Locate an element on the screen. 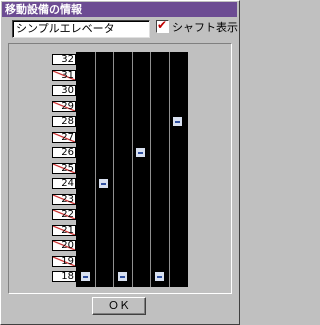 The image size is (320, 325). window-title: 移動設備の情報 is located at coordinates (43, 9).